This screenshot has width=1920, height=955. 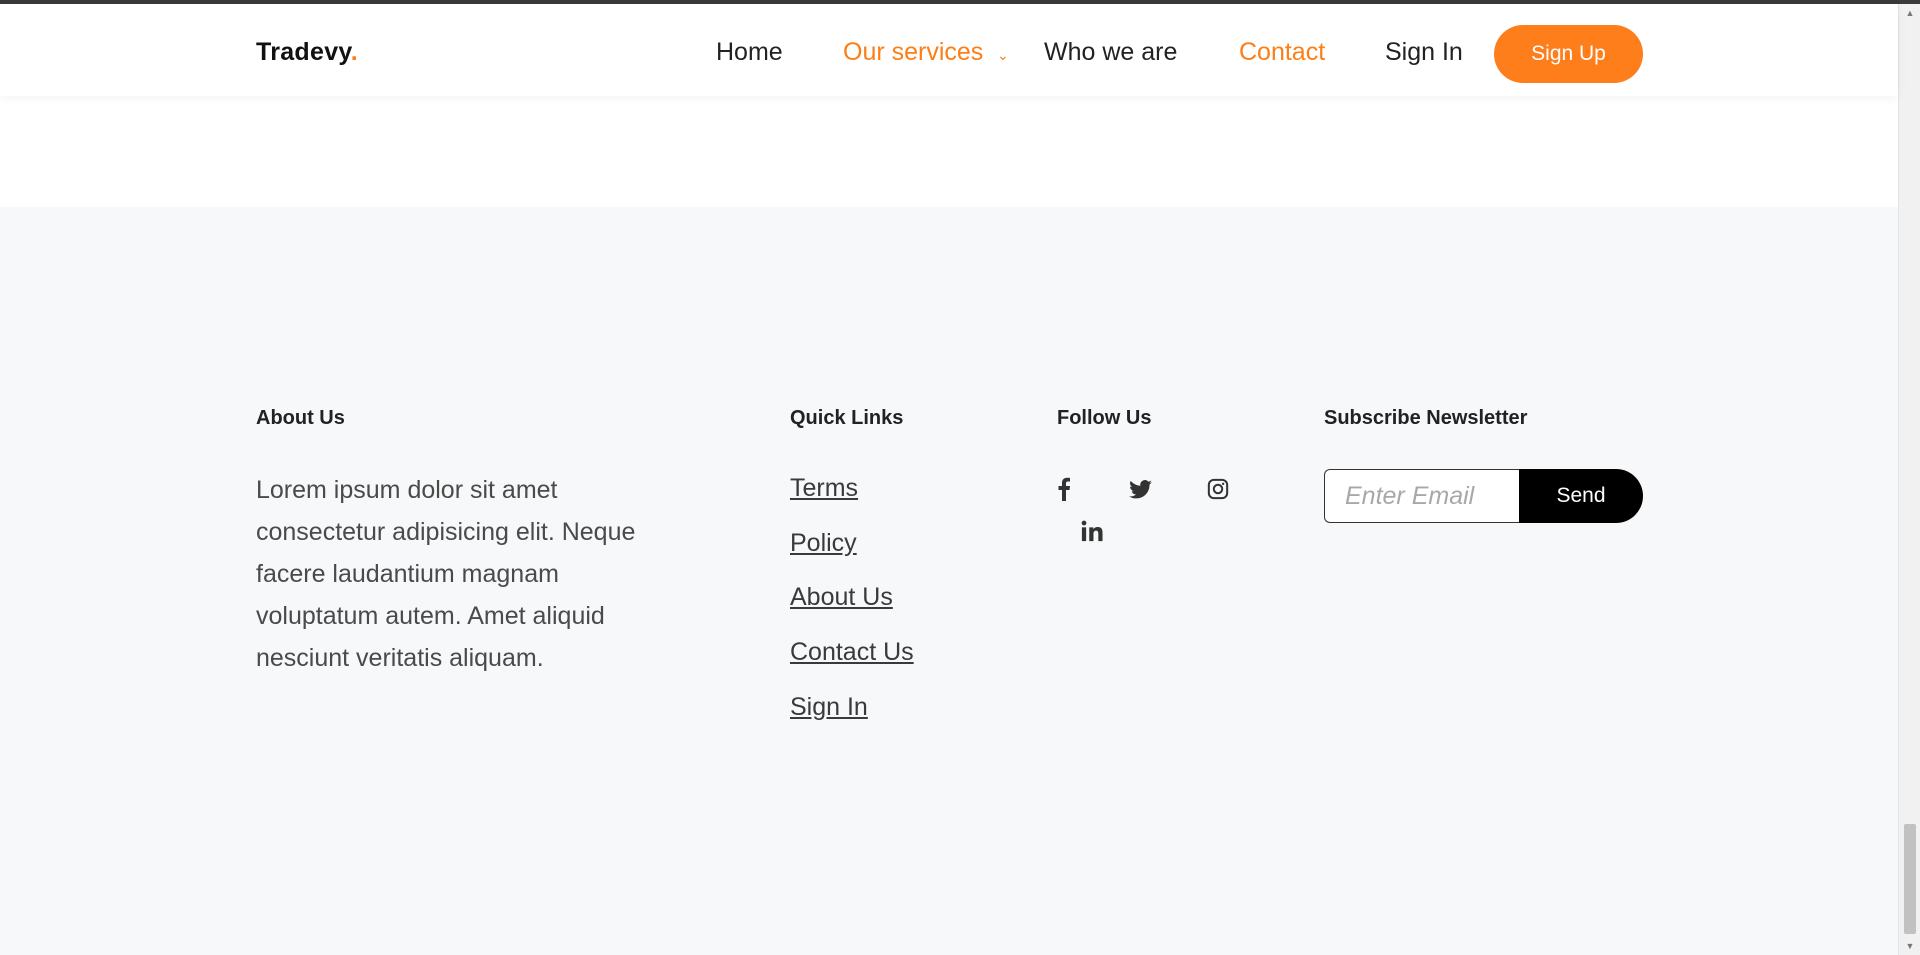 What do you see at coordinates (1909, 13) in the screenshot?
I see `scroll-up-arrow-icon: ▲` at bounding box center [1909, 13].